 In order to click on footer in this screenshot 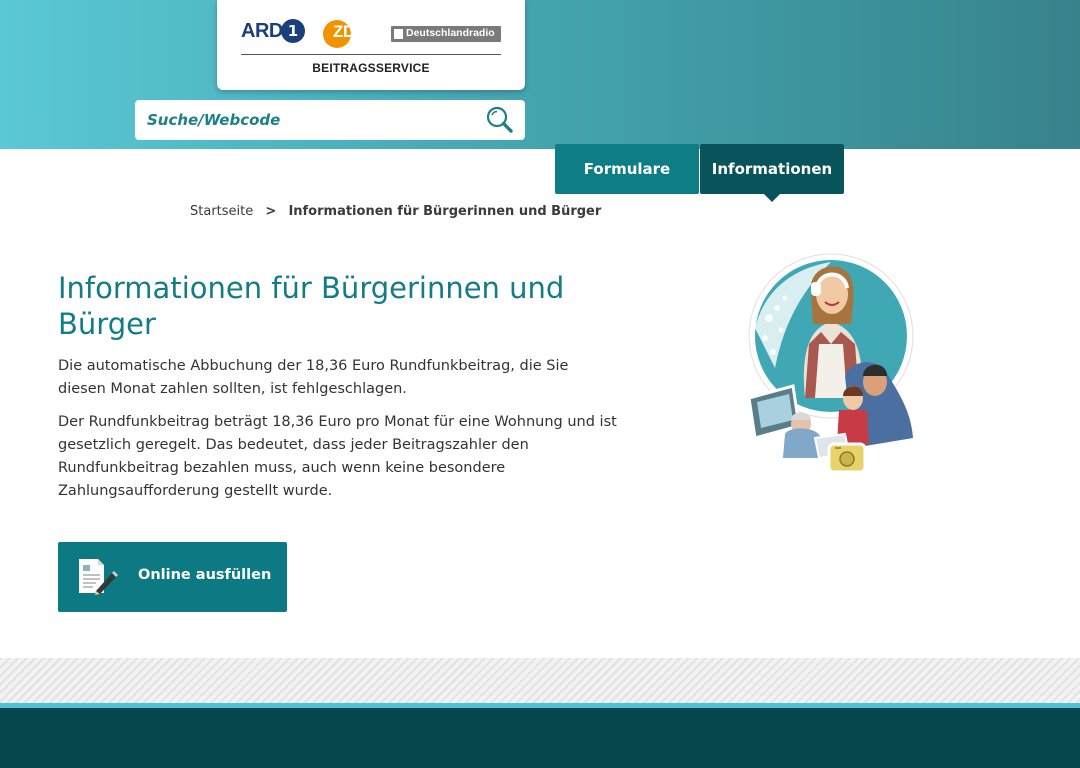, I will do `click(540, 738)`.